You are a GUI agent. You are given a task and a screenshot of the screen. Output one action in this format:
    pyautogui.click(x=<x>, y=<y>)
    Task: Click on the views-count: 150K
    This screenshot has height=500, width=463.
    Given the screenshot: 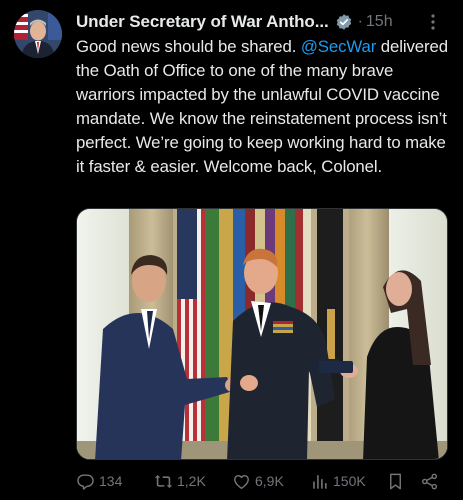 What is the action you would take?
    pyautogui.click(x=349, y=481)
    